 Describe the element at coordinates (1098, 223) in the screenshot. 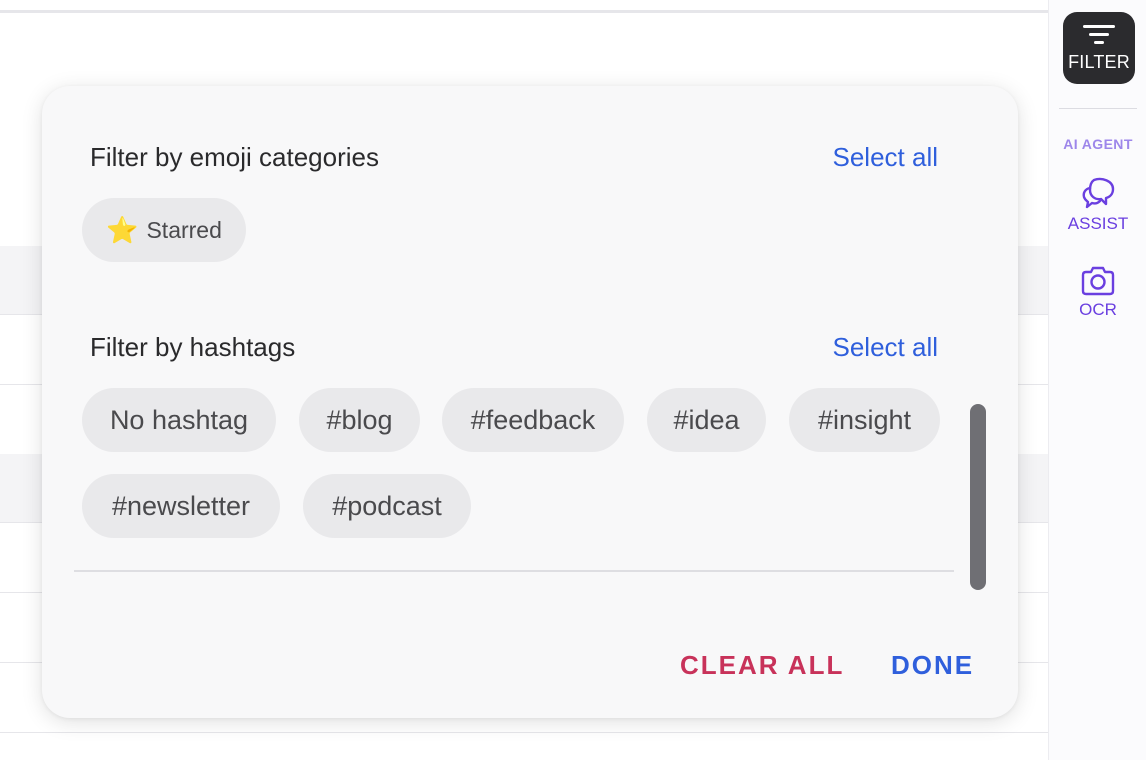

I see `assist-label: ASSIST` at that location.